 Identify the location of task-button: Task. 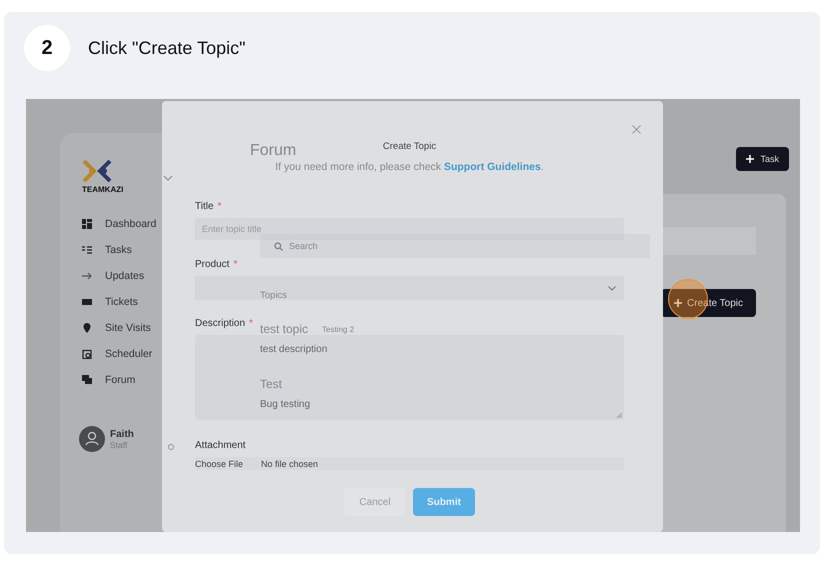
(762, 159).